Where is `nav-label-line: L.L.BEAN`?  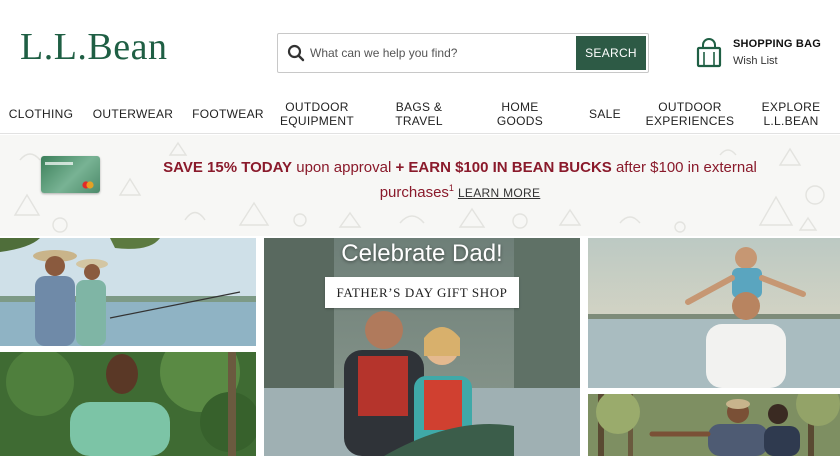
nav-label-line: L.L.BEAN is located at coordinates (791, 121).